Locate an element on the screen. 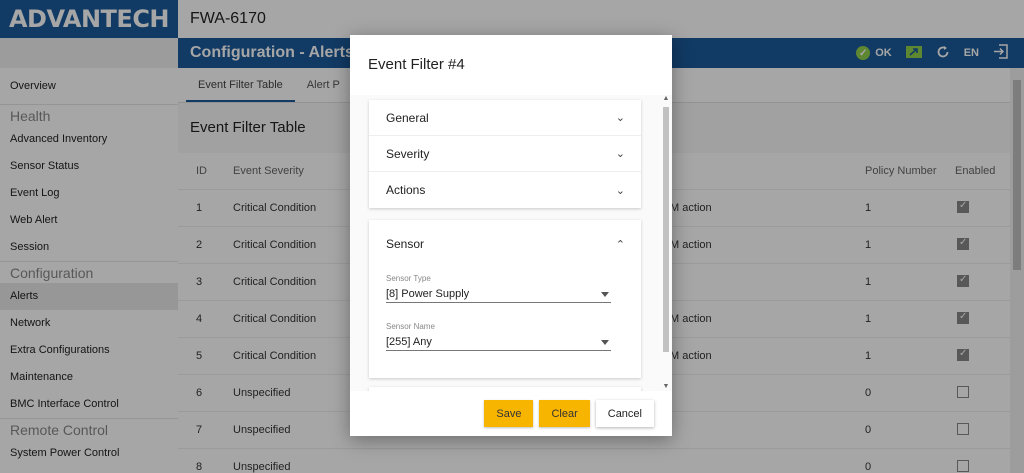  cancel-button: Cancel is located at coordinates (624, 413).